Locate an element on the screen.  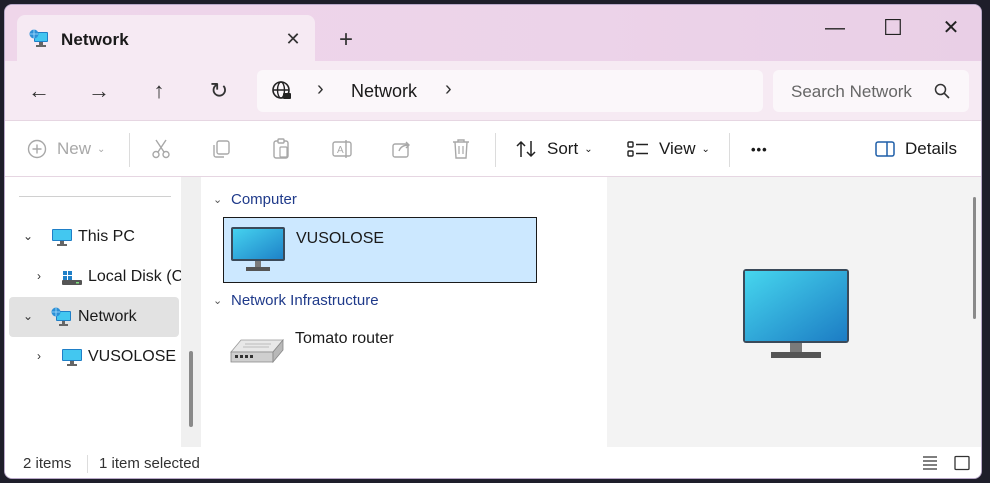
tab-title: Network is located at coordinates (95, 39).